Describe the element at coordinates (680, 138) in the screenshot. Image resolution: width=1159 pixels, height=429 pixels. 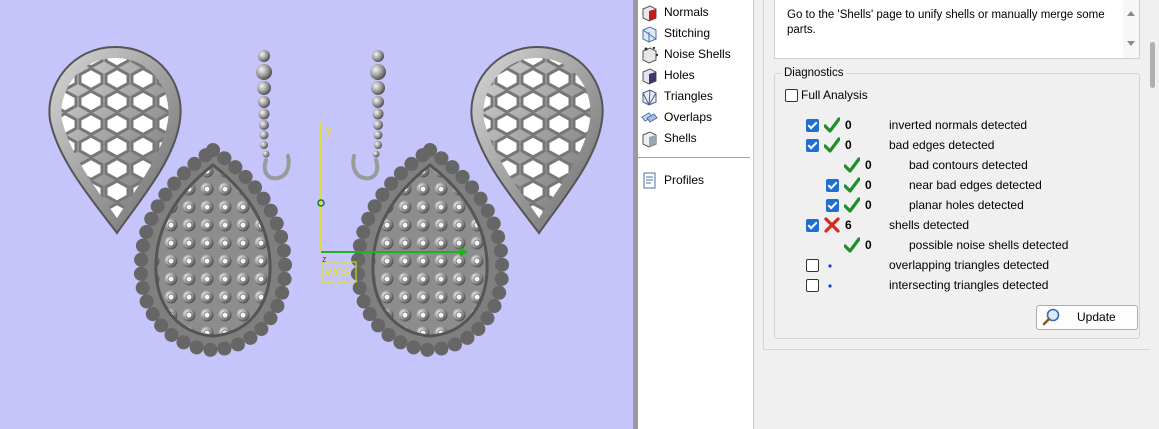
I see `nav-item-label: Shells` at that location.